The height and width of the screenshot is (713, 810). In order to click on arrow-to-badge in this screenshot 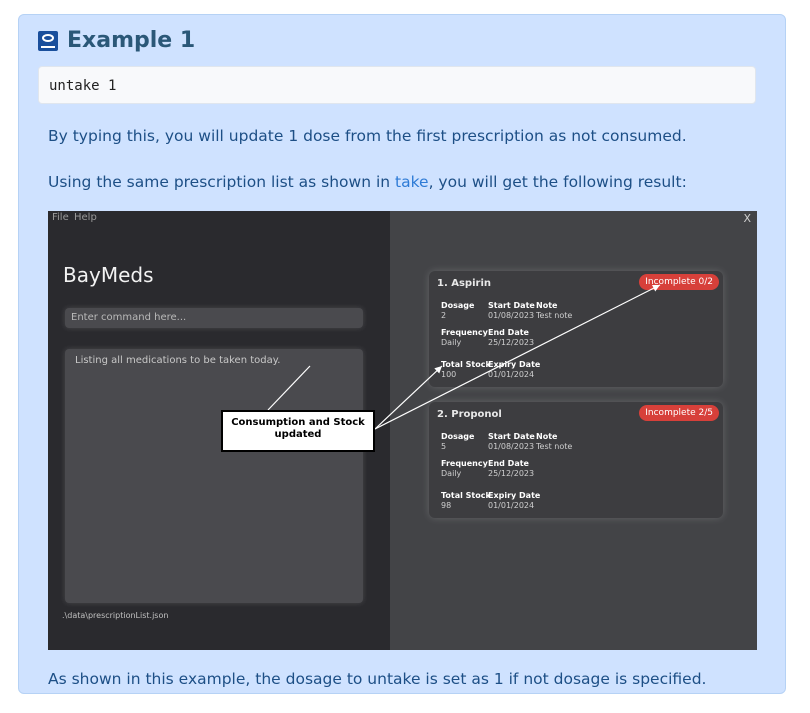, I will do `click(517, 357)`.